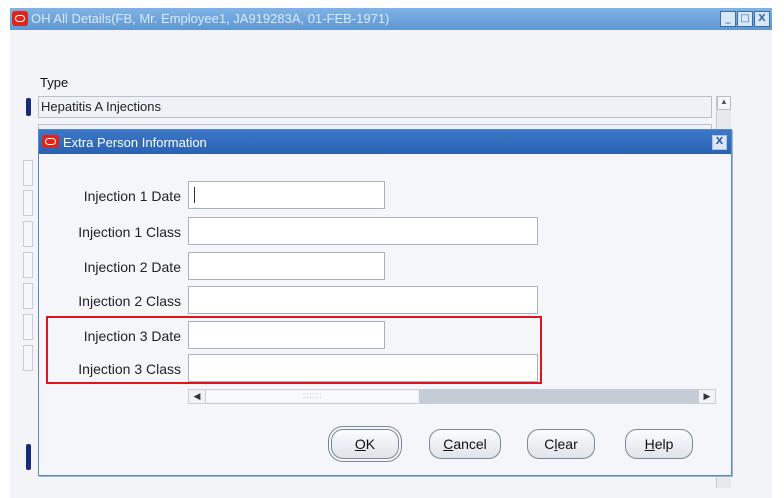 This screenshot has height=498, width=784. I want to click on record-marker, so click(28, 457).